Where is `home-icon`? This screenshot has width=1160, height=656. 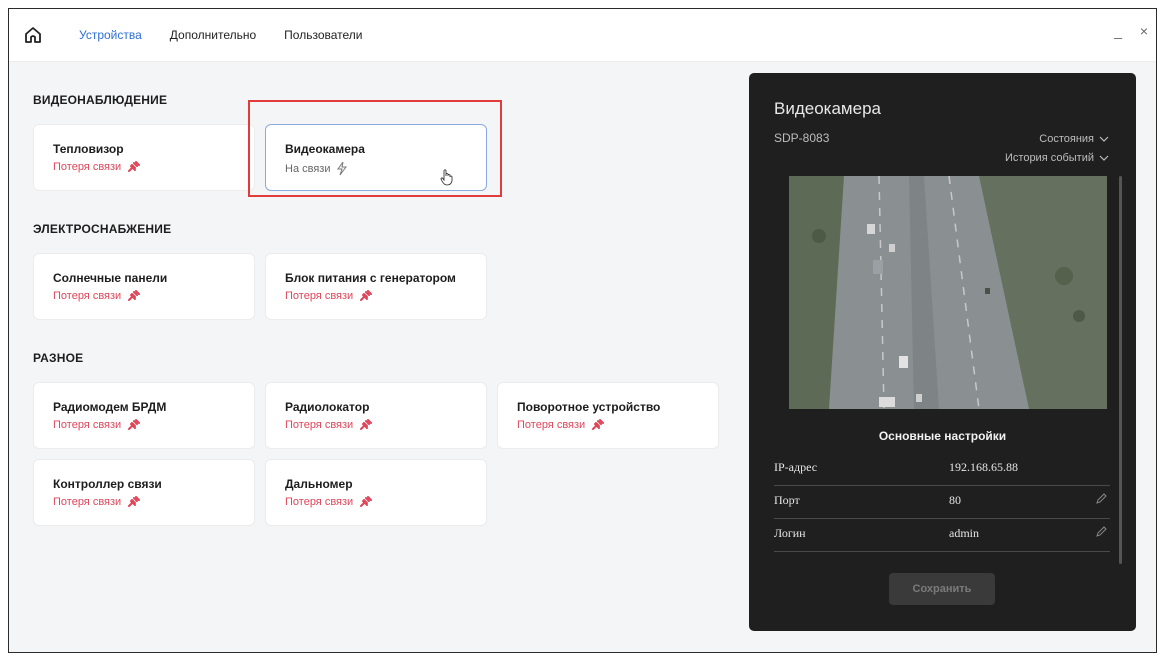 home-icon is located at coordinates (33, 35).